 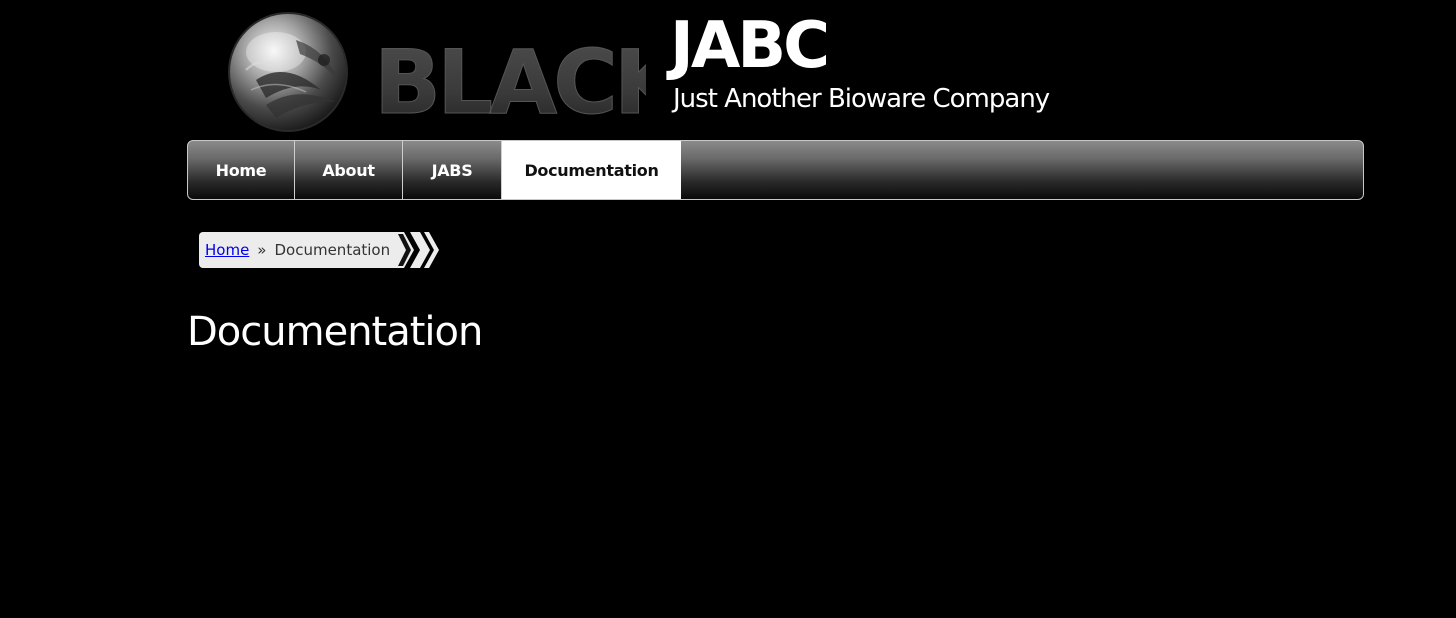 I want to click on page-title: Documentation, so click(x=335, y=332).